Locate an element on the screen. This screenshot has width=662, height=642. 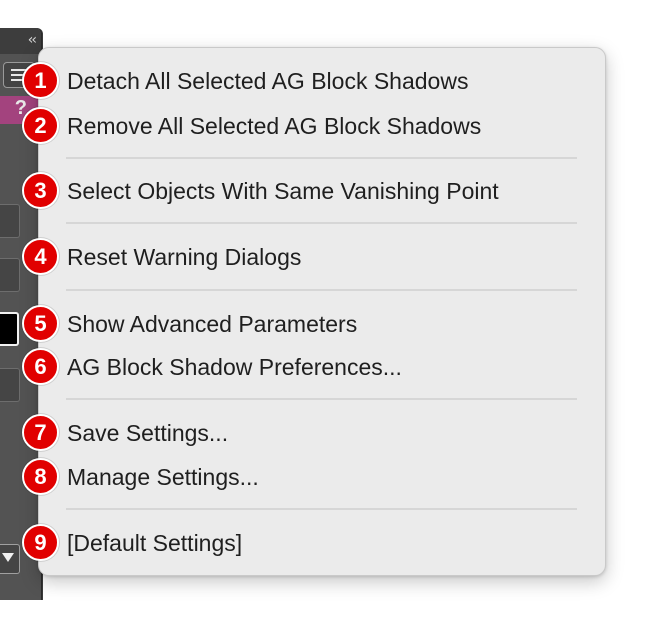
collapse-panel-icon: ‹‹ is located at coordinates (32, 40).